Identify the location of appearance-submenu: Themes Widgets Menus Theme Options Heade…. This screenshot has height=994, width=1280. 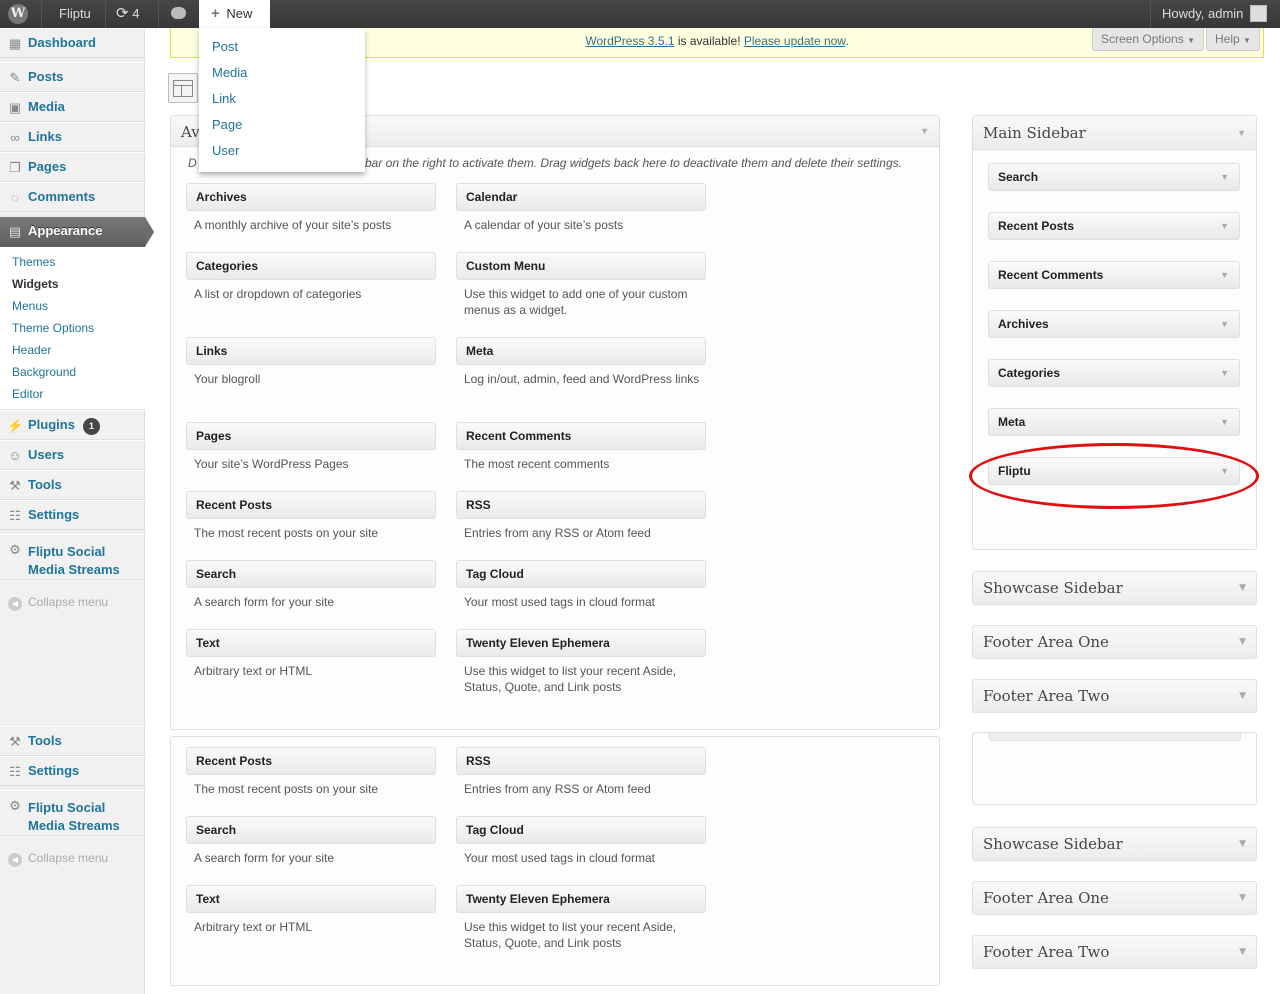
(72, 328).